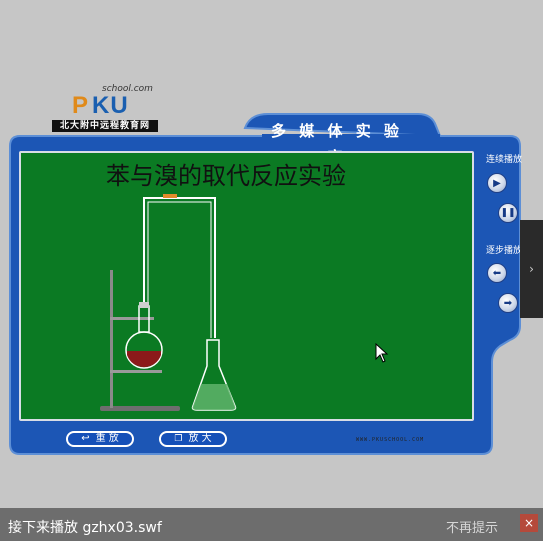 This screenshot has width=543, height=541. What do you see at coordinates (111, 339) in the screenshot?
I see `stand-rod` at bounding box center [111, 339].